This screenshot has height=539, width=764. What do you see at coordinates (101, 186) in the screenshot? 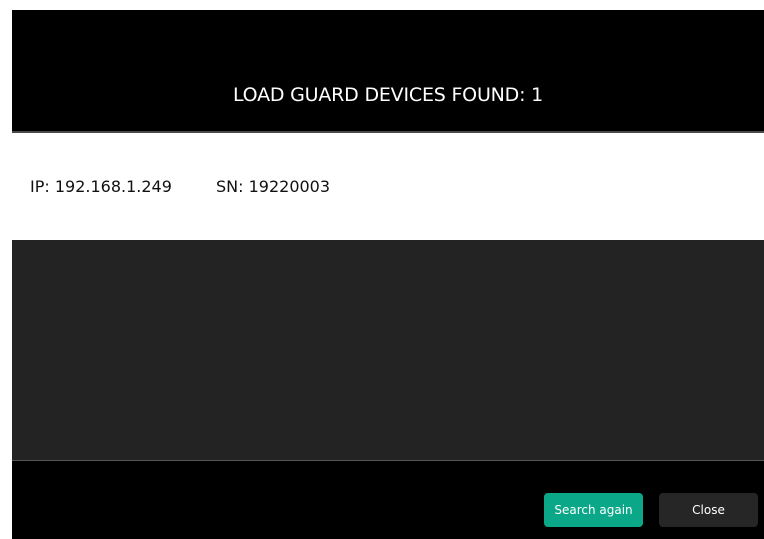
I see `device-ip: IP: 192.168.1.249` at bounding box center [101, 186].